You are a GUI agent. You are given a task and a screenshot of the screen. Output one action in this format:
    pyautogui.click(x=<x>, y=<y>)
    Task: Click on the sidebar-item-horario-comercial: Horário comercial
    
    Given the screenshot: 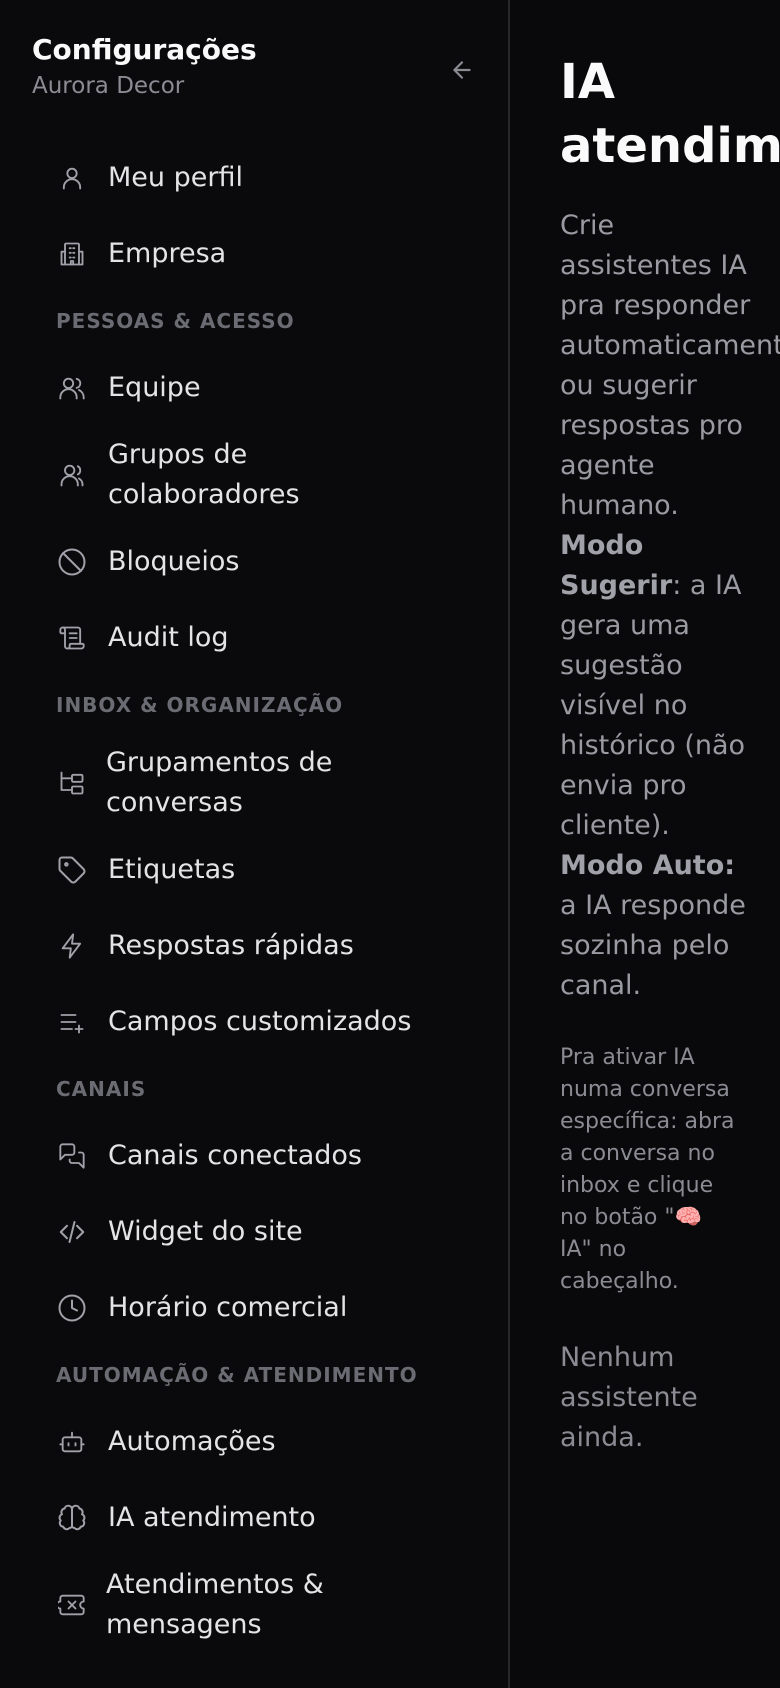 What is the action you would take?
    pyautogui.click(x=260, y=1308)
    